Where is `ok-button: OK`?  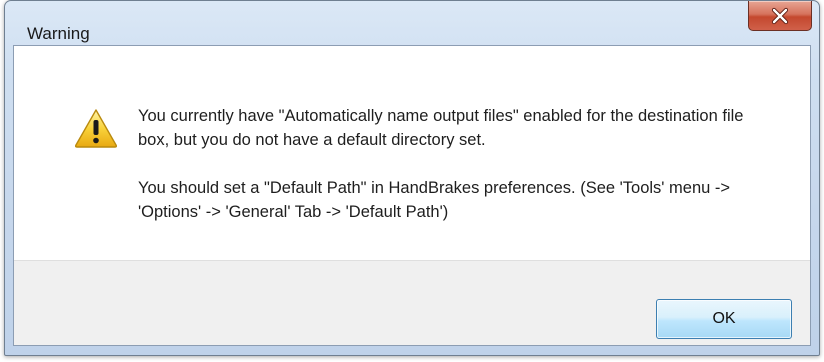 ok-button: OK is located at coordinates (724, 319).